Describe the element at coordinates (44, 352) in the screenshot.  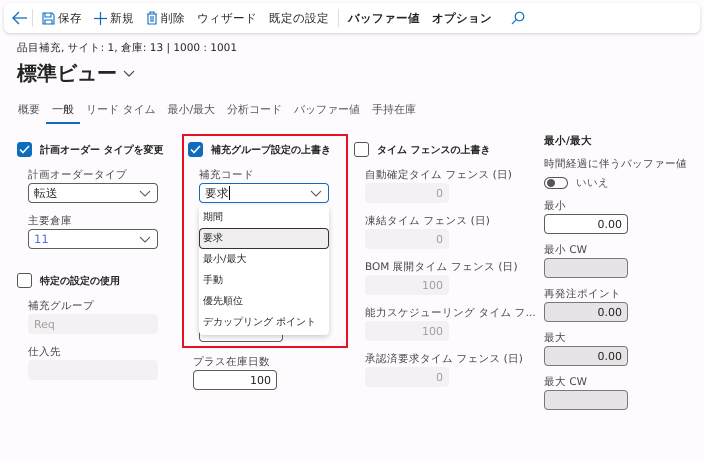
I see `field-label: 仕入先` at that location.